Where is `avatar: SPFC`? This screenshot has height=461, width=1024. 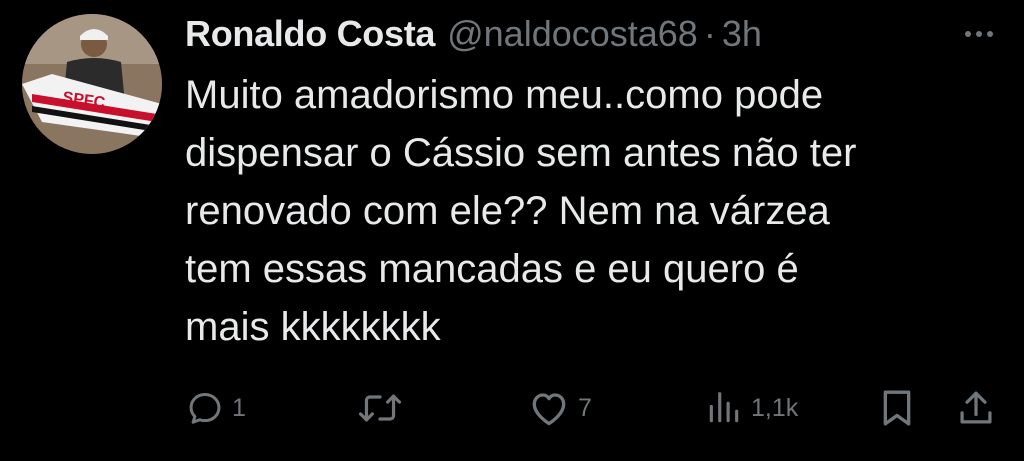
avatar: SPFC is located at coordinates (92, 84).